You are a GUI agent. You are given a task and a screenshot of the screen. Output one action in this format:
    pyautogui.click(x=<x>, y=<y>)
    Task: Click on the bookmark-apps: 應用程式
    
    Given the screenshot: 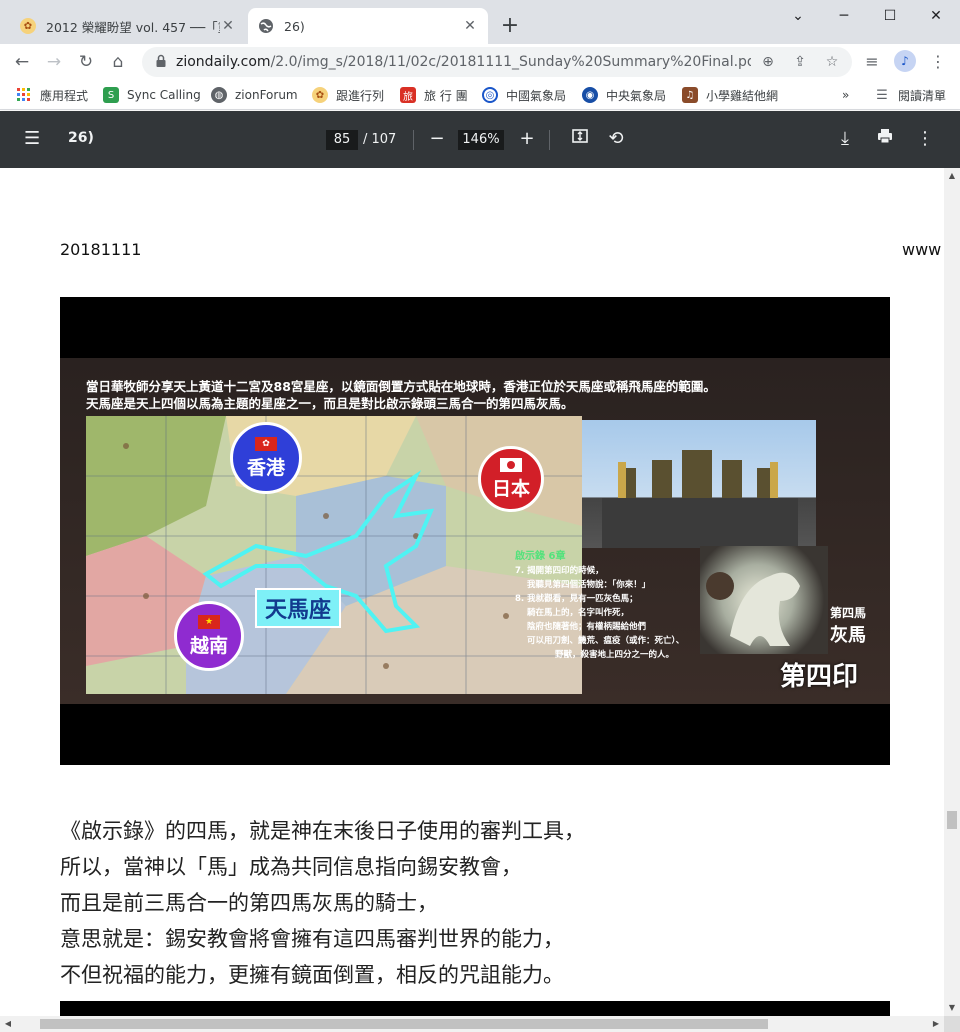 What is the action you would take?
    pyautogui.click(x=52, y=95)
    